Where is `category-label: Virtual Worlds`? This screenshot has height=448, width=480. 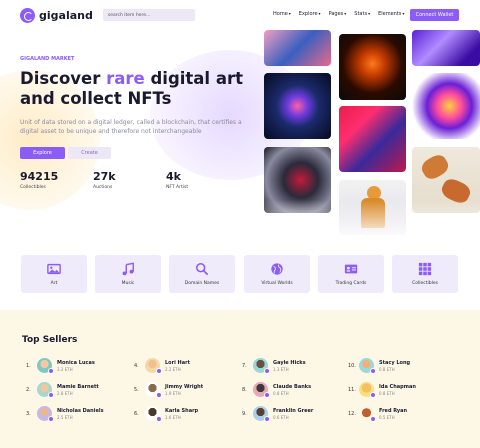
category-label: Virtual Worlds is located at coordinates (277, 283).